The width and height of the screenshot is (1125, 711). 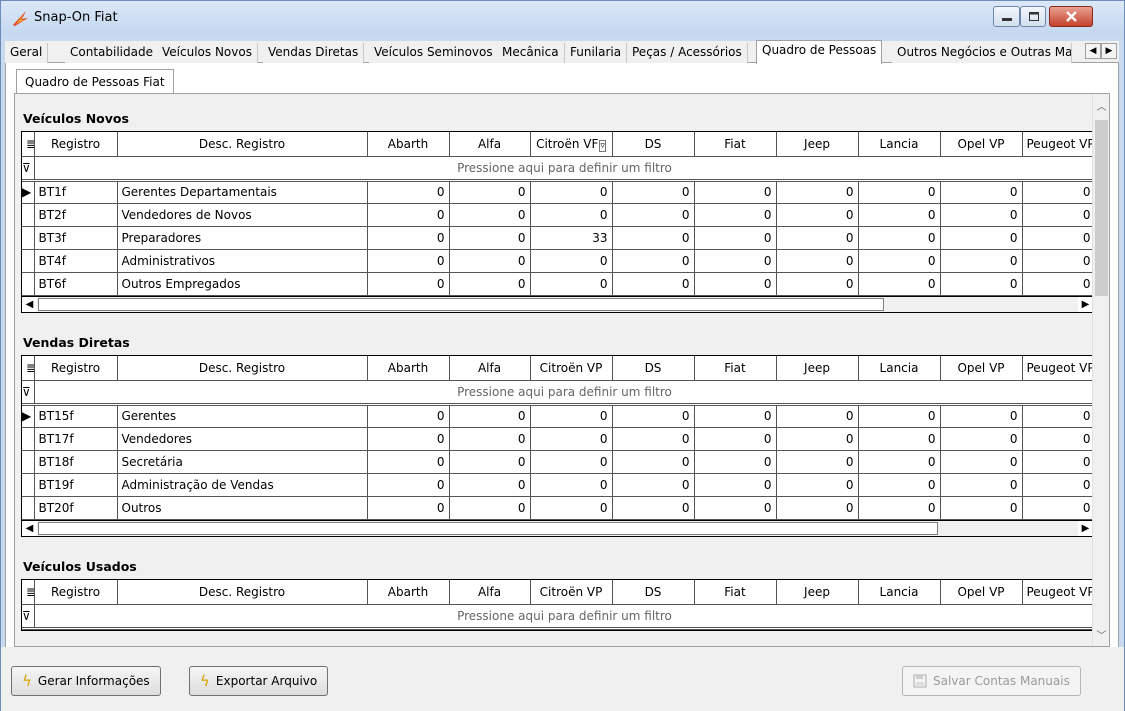 I want to click on table-row: BT17f Vendedores 0 0 0 0 0 0 0 0 0, so click(x=557, y=439).